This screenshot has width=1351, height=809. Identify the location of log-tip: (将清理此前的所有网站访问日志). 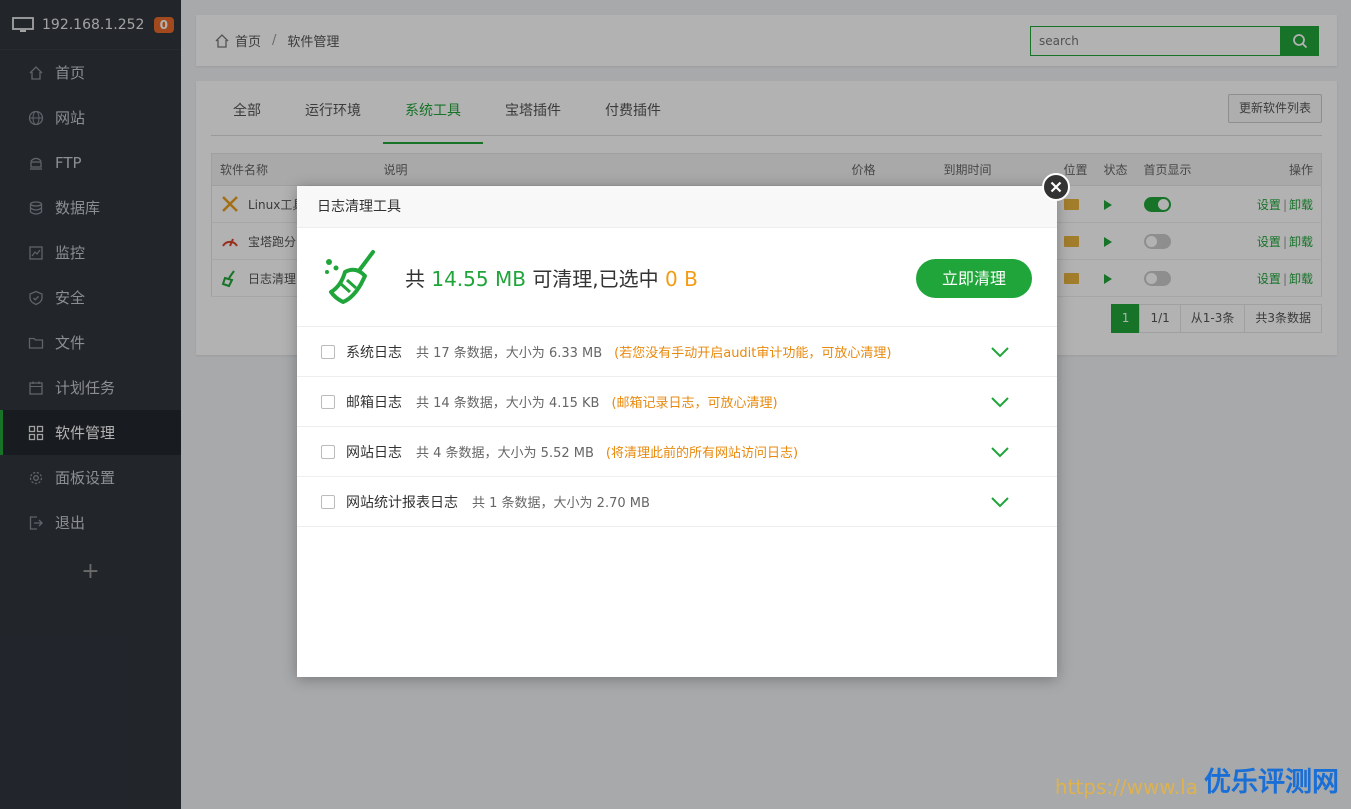
(702, 453).